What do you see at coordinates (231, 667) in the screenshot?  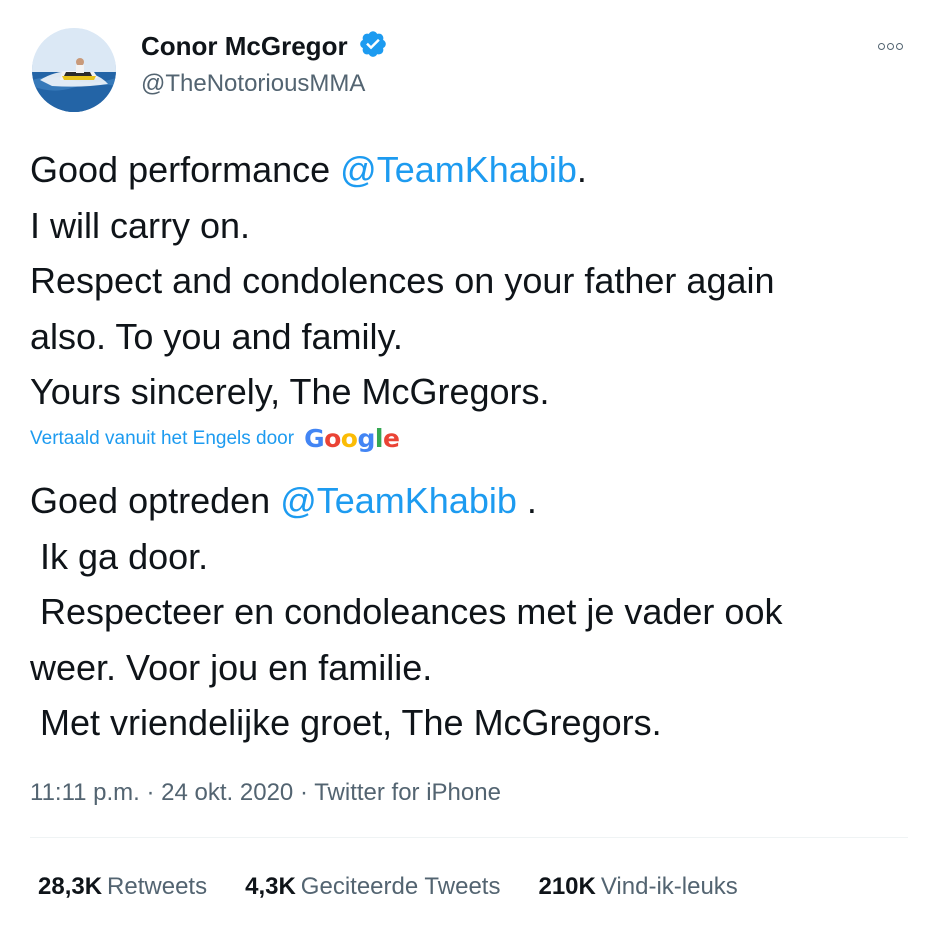 I see `translation-line-4: weer. Voor jou en familie.` at bounding box center [231, 667].